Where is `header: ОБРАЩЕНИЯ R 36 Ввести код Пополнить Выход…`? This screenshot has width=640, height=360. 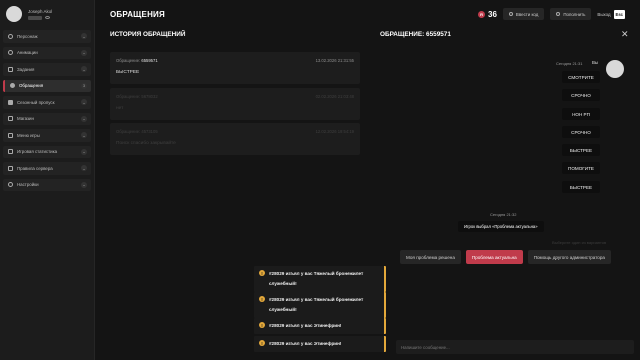
header: ОБРАЩЕНИЯ R 36 Ввести код Пополнить Выход… is located at coordinates (367, 14).